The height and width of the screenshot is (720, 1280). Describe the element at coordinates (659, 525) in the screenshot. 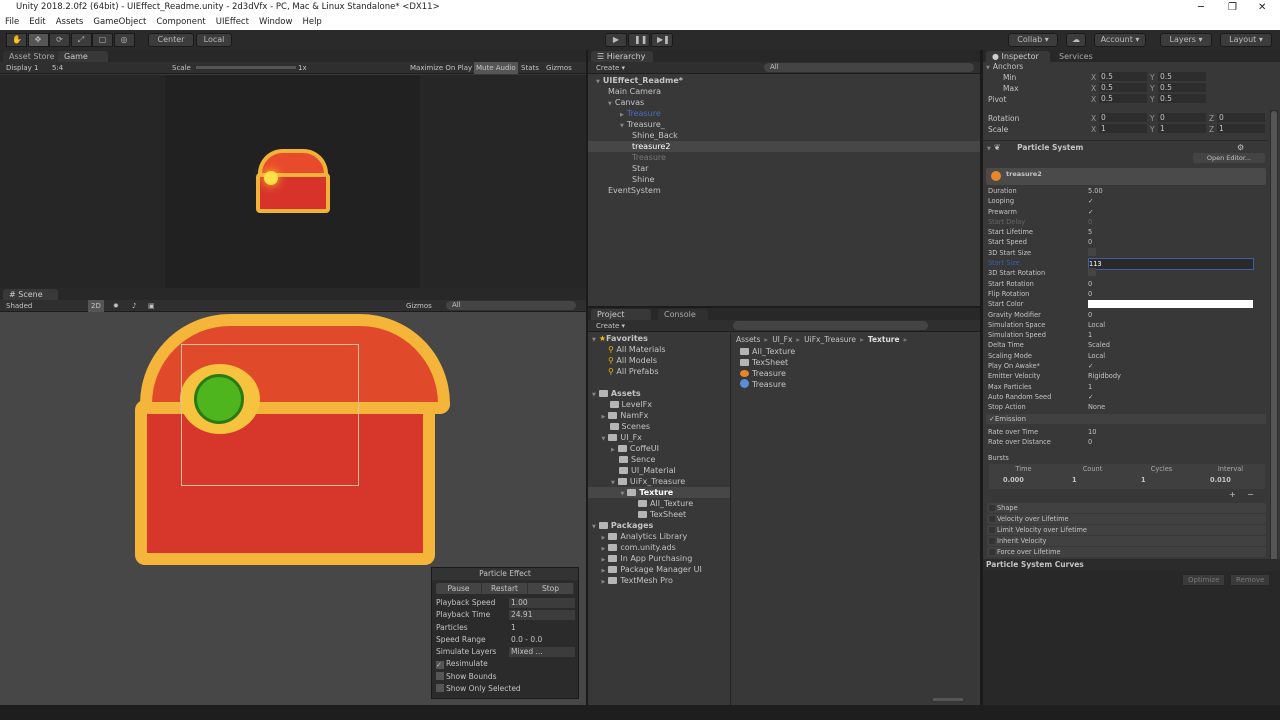

I see `project-folder: Packages` at that location.